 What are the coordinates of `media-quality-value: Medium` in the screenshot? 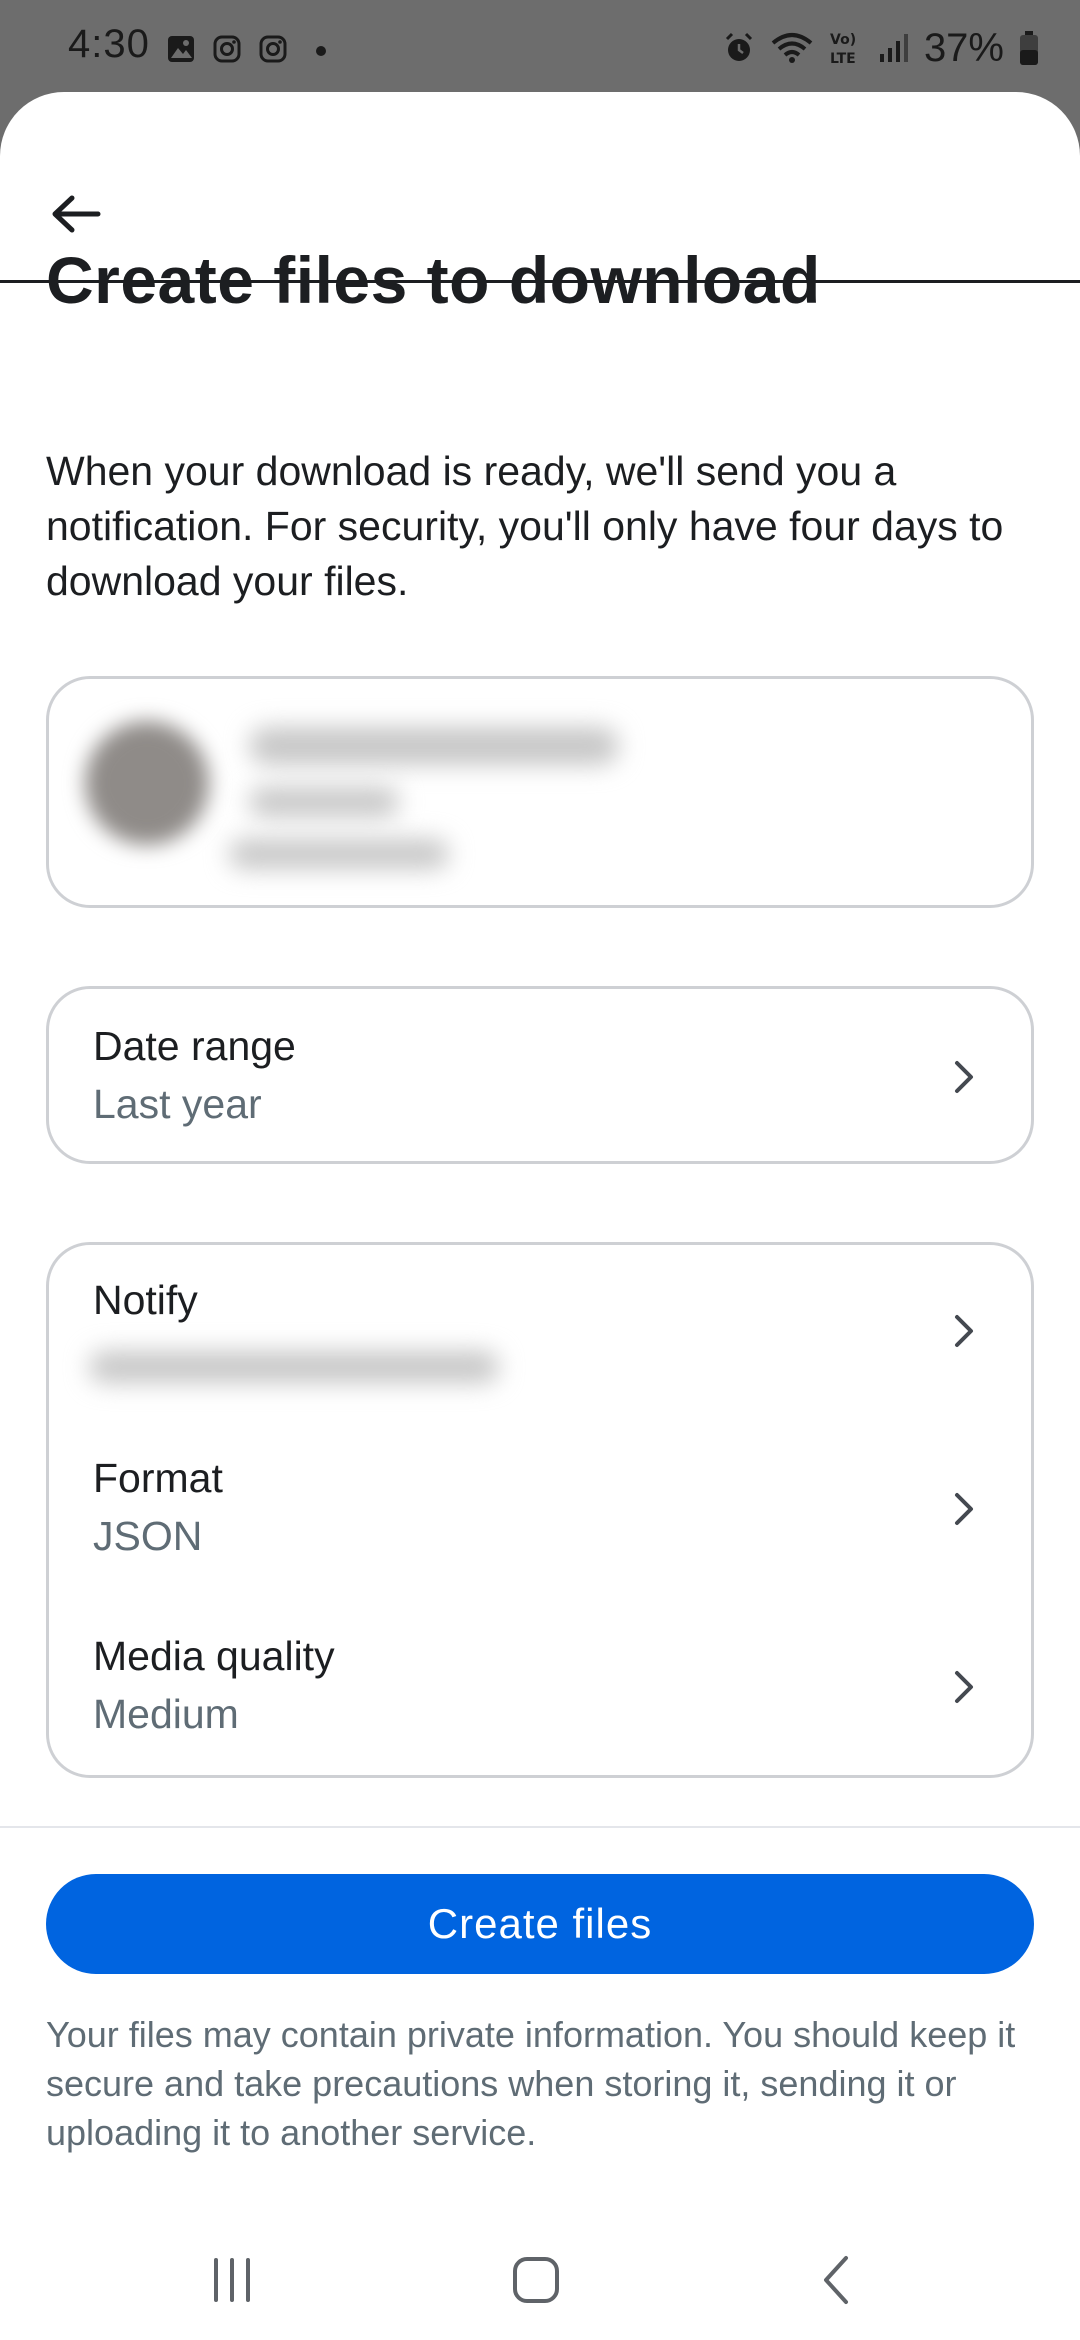 It's located at (166, 1714).